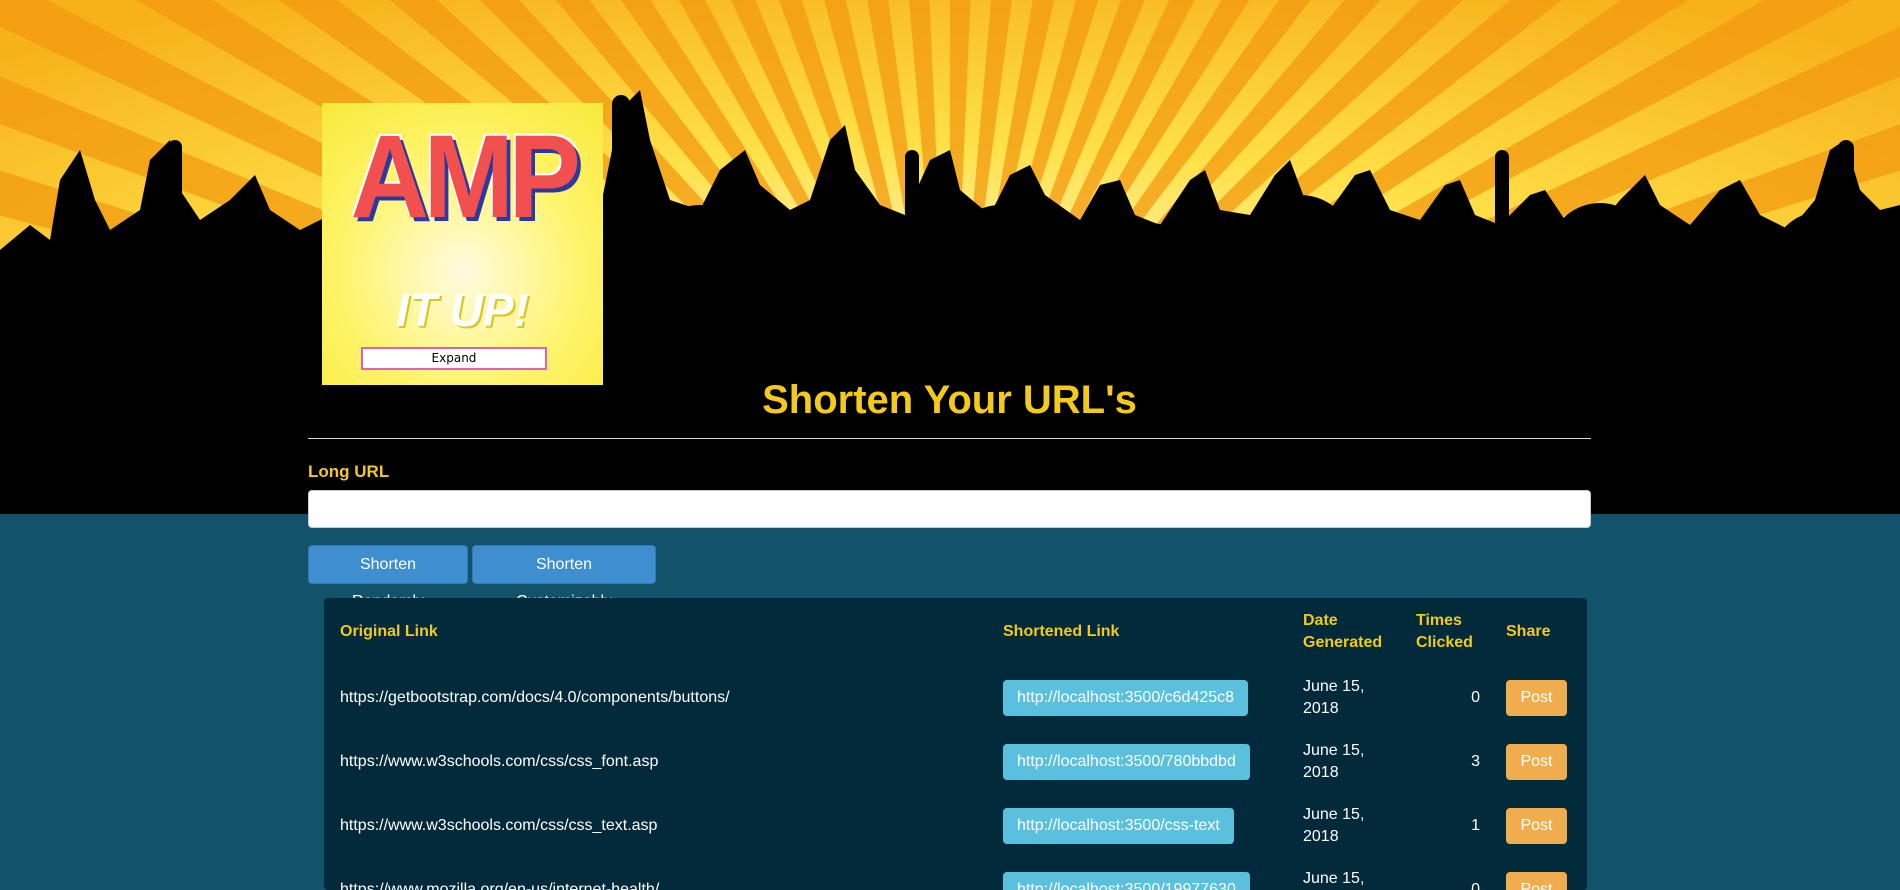 The image size is (1900, 890). Describe the element at coordinates (389, 631) in the screenshot. I see `header-original-link: Original Link` at that location.